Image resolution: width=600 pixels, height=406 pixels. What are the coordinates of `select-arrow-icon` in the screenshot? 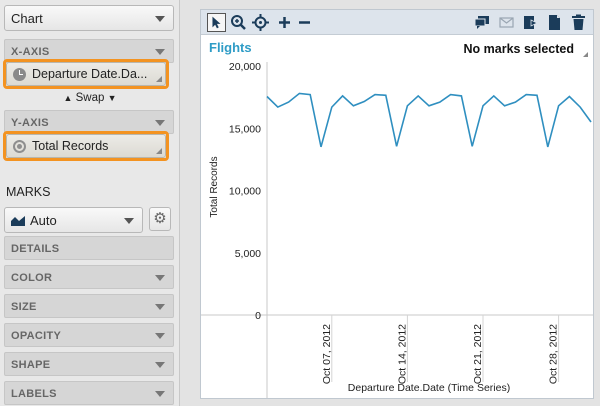 It's located at (216, 22).